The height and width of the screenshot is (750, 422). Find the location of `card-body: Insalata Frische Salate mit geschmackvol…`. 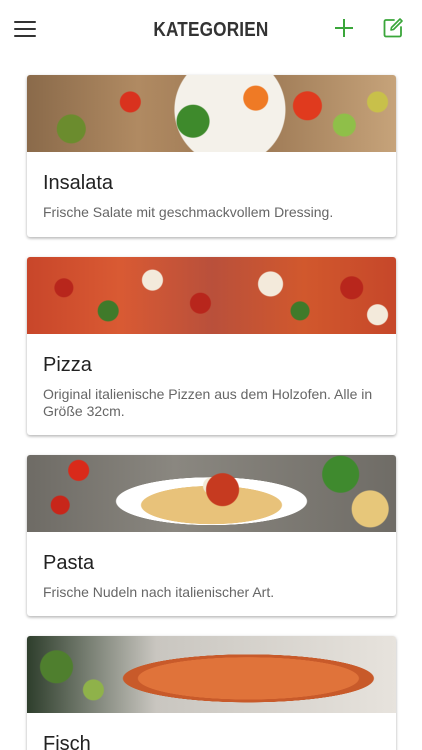

card-body: Insalata Frische Salate mit geschmackvol… is located at coordinates (211, 194).